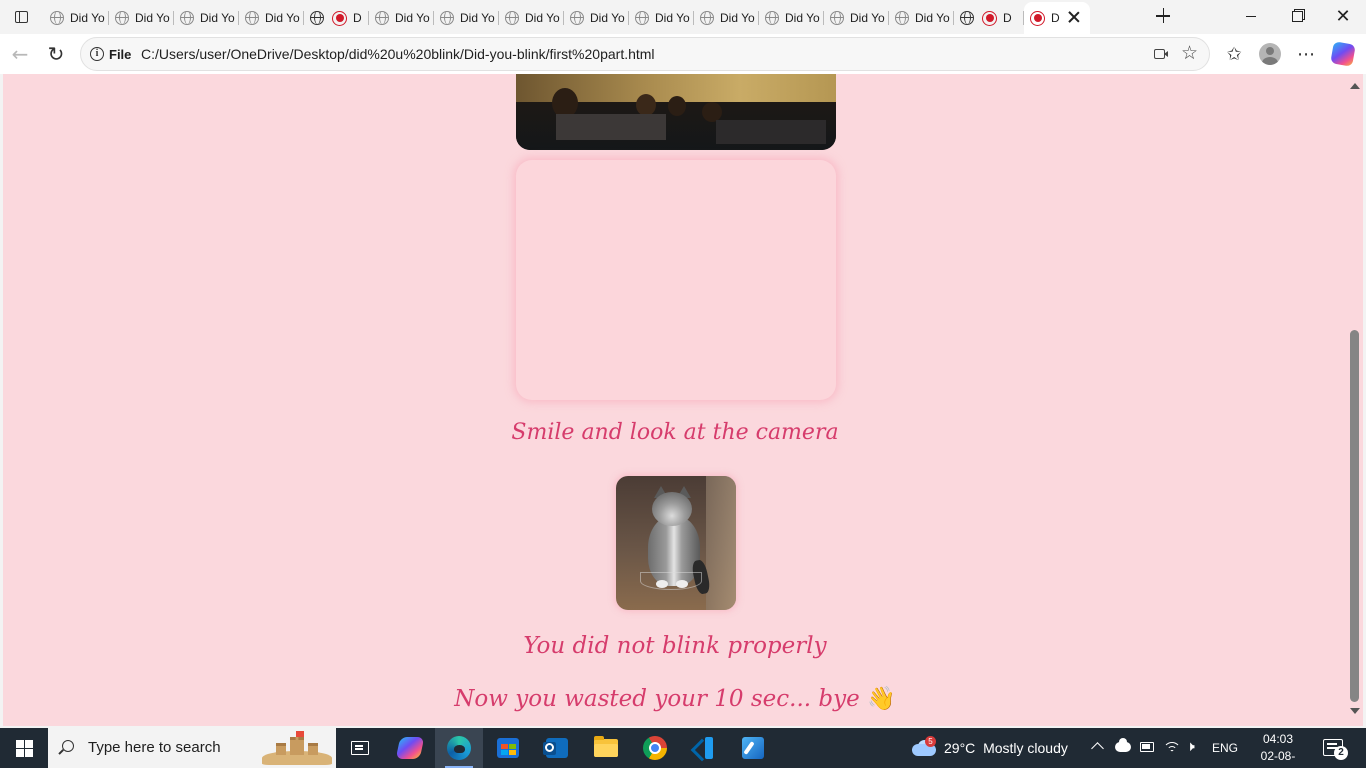 The width and height of the screenshot is (1366, 768). What do you see at coordinates (881, 699) in the screenshot?
I see `waving-hand-icon: 👋` at bounding box center [881, 699].